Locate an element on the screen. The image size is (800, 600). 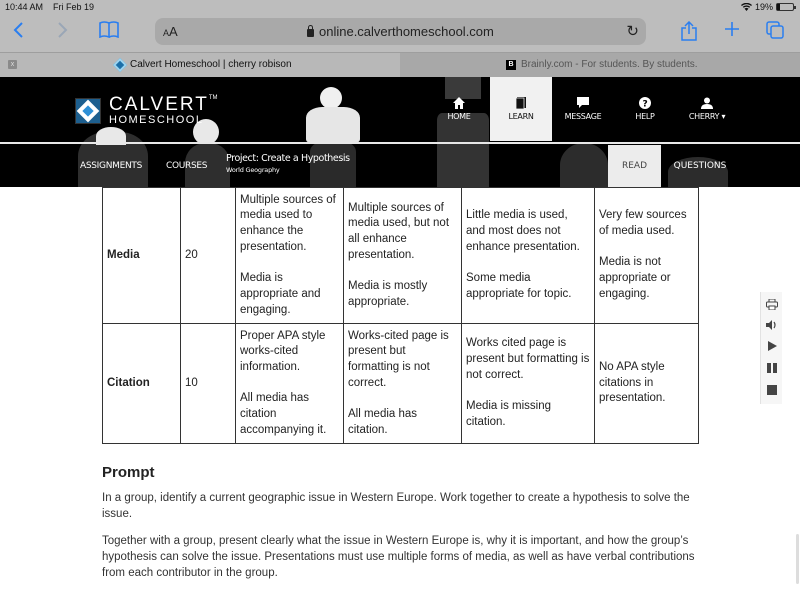
pause-icon is located at coordinates (772, 369).